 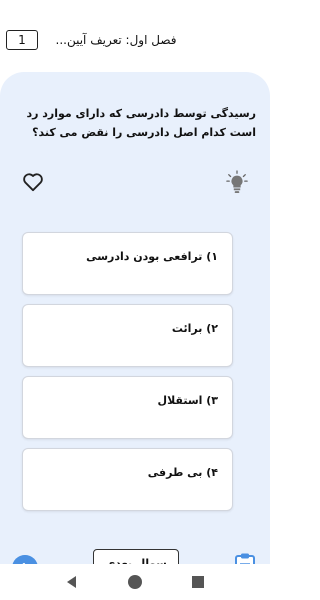 What do you see at coordinates (198, 582) in the screenshot?
I see `nav-recents-icon` at bounding box center [198, 582].